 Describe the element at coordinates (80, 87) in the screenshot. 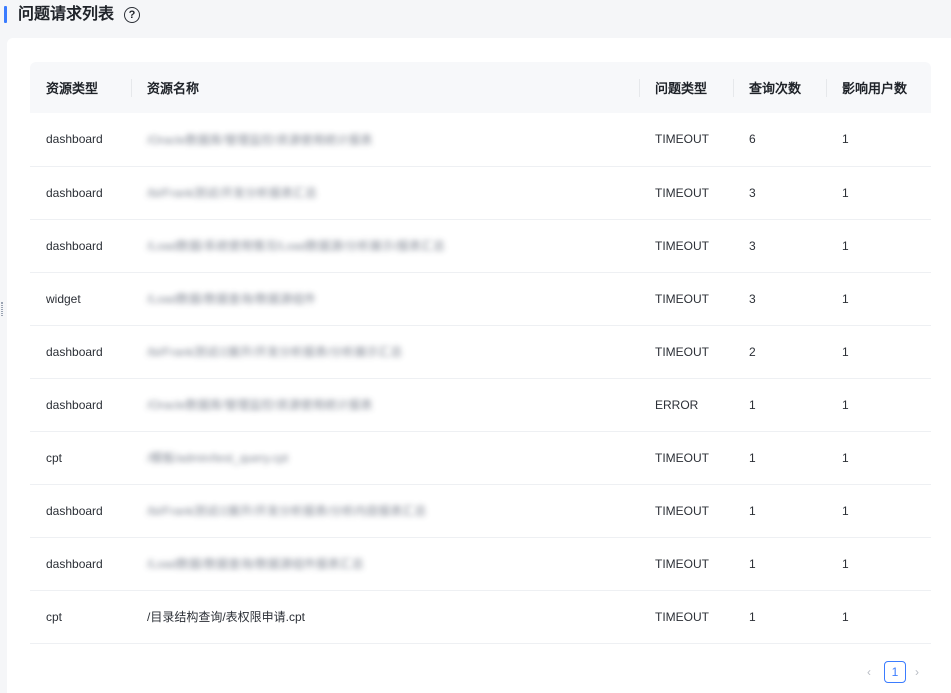

I see `column-header-resource-type: 资源类型` at that location.